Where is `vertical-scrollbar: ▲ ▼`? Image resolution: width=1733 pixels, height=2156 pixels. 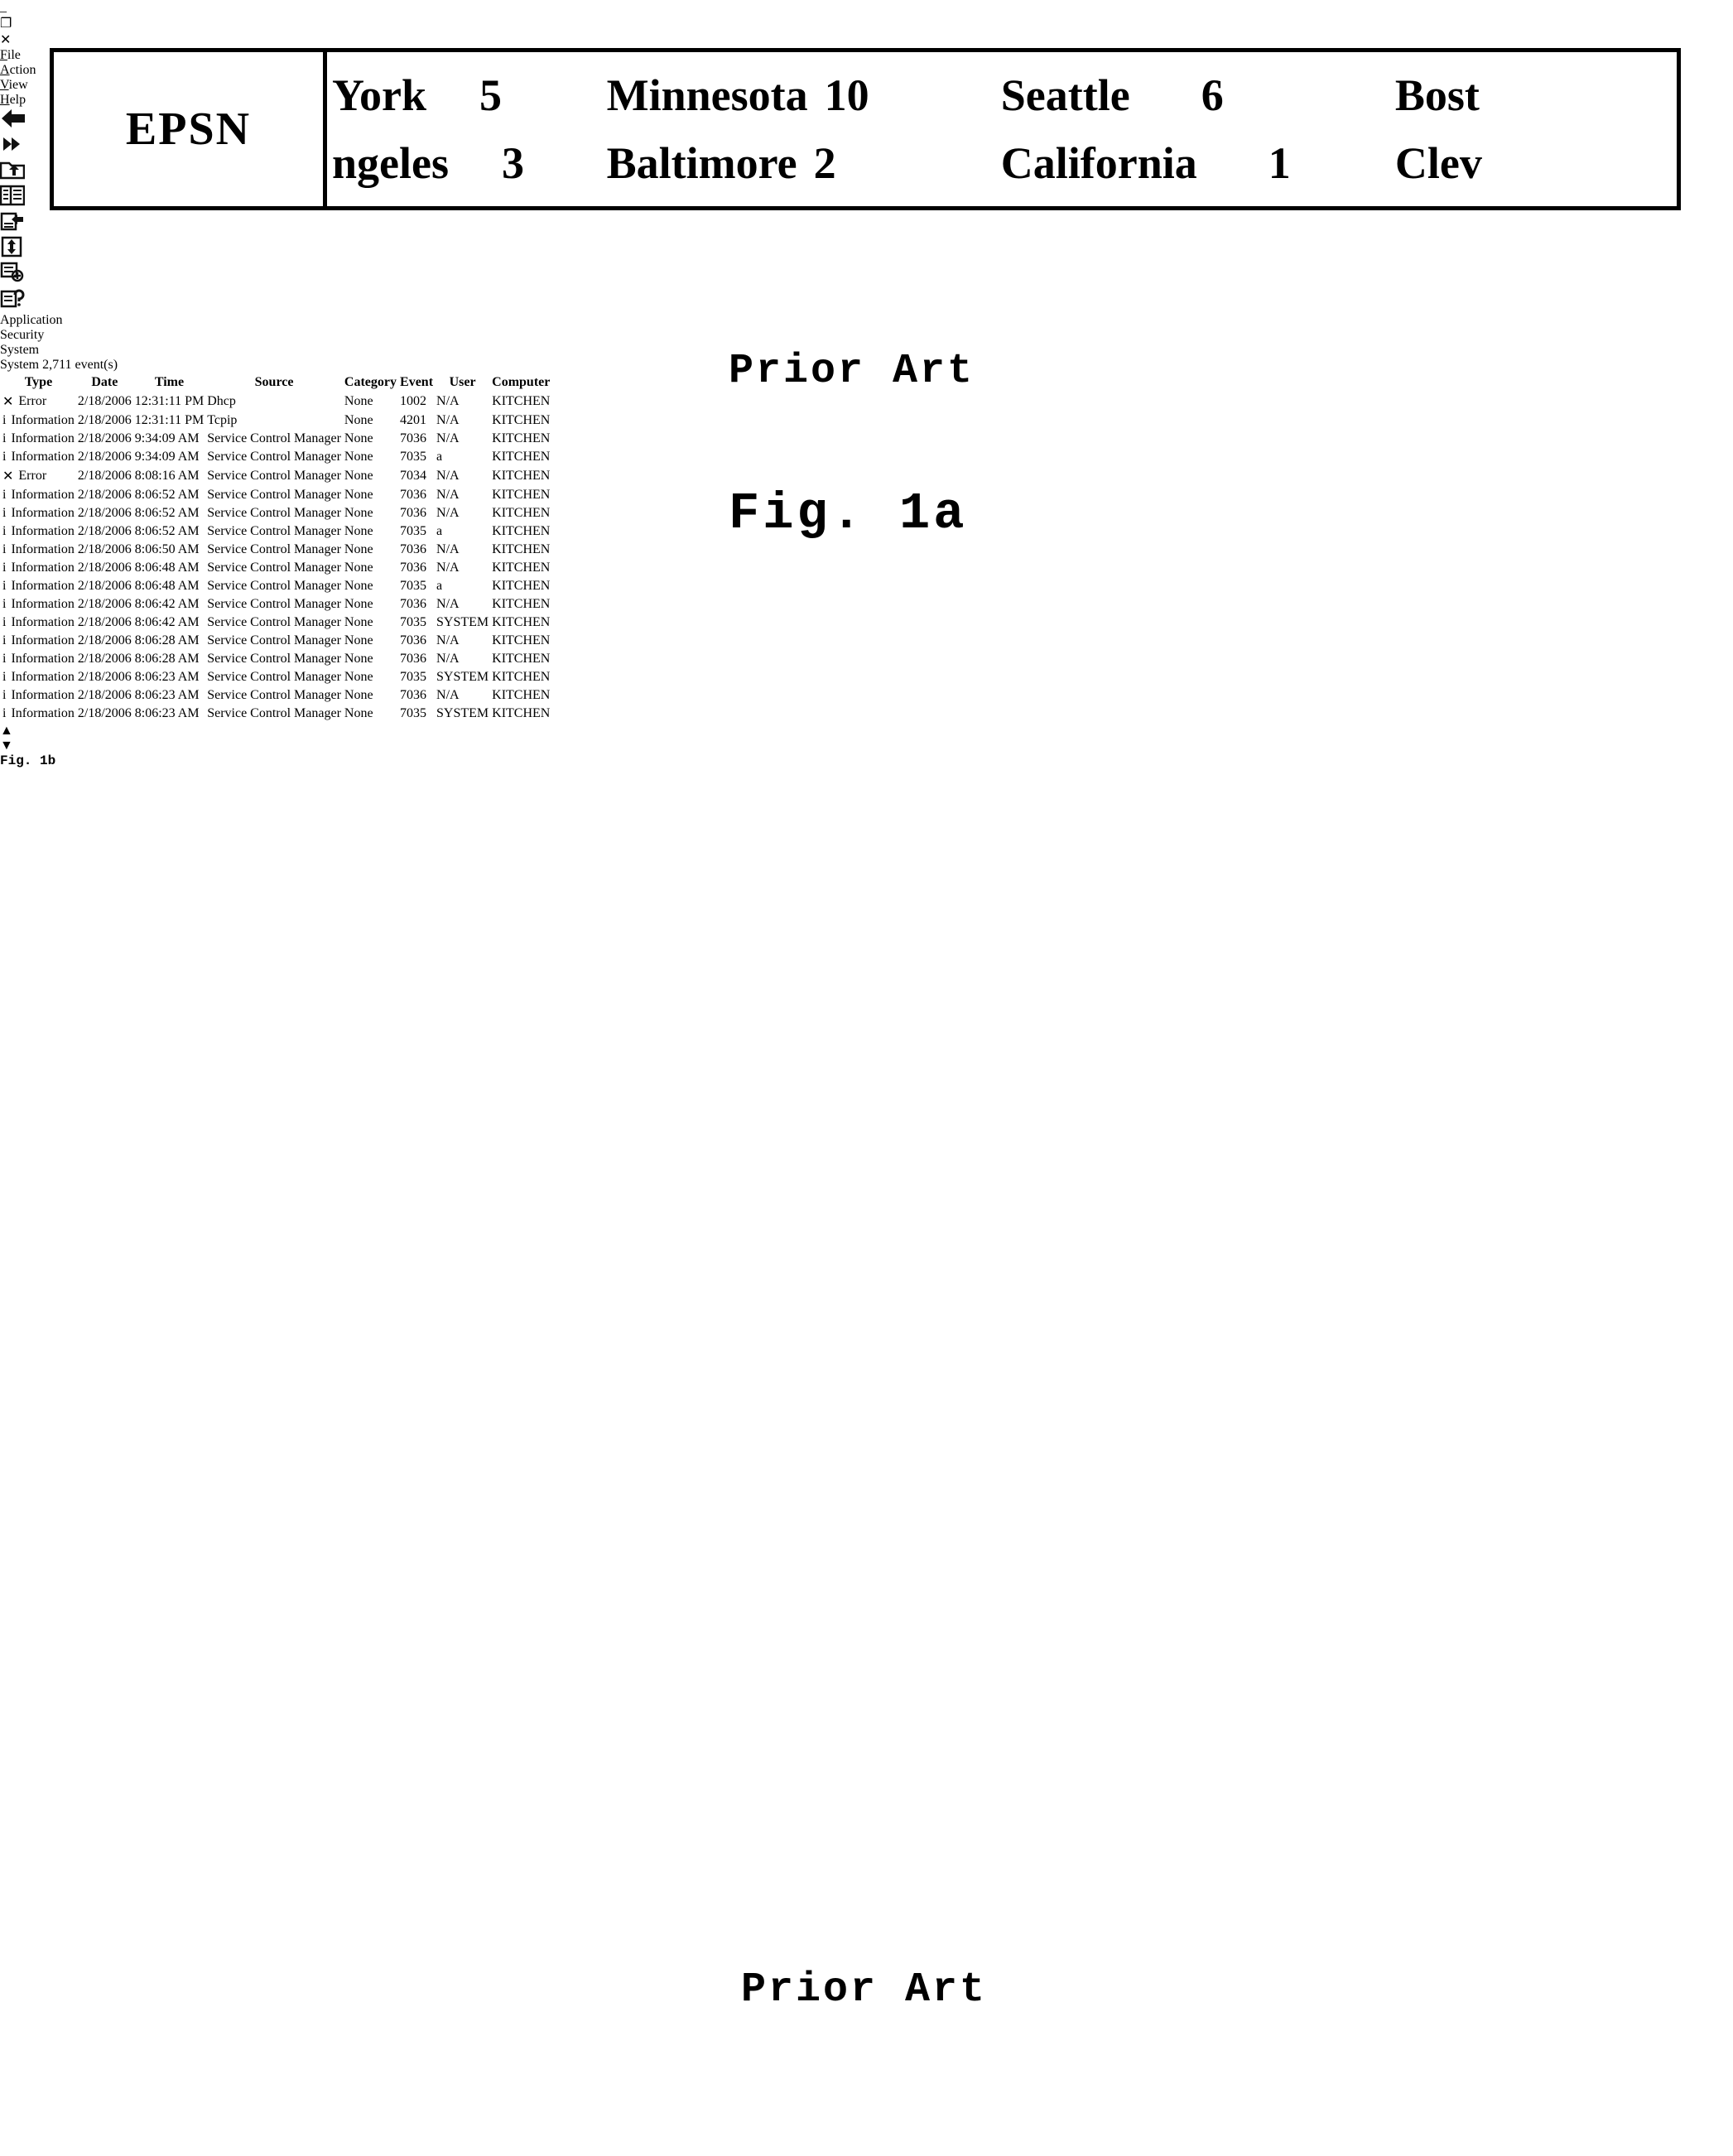 vertical-scrollbar: ▲ ▼ is located at coordinates (866, 739).